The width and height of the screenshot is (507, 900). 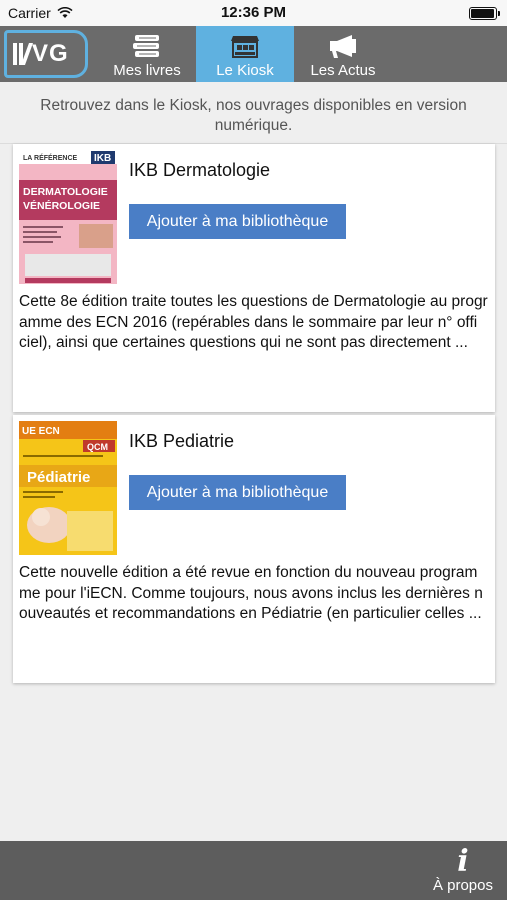 What do you see at coordinates (65, 192) in the screenshot?
I see `cover-title-line1: DERMATOLOGIE` at bounding box center [65, 192].